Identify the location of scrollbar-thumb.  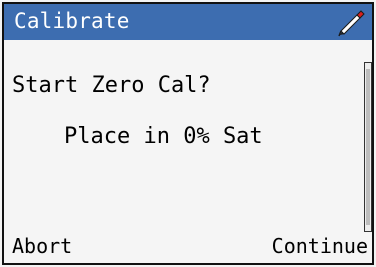
(368, 147).